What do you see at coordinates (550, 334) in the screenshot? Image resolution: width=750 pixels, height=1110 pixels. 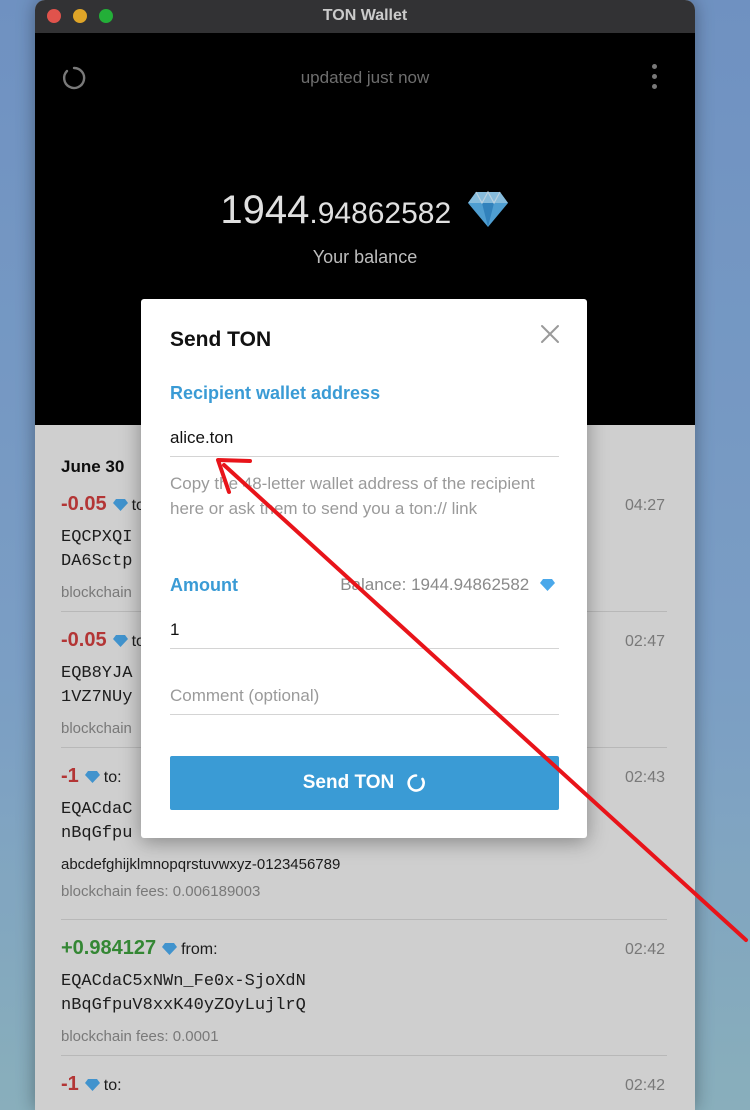 I see `close-icon` at bounding box center [550, 334].